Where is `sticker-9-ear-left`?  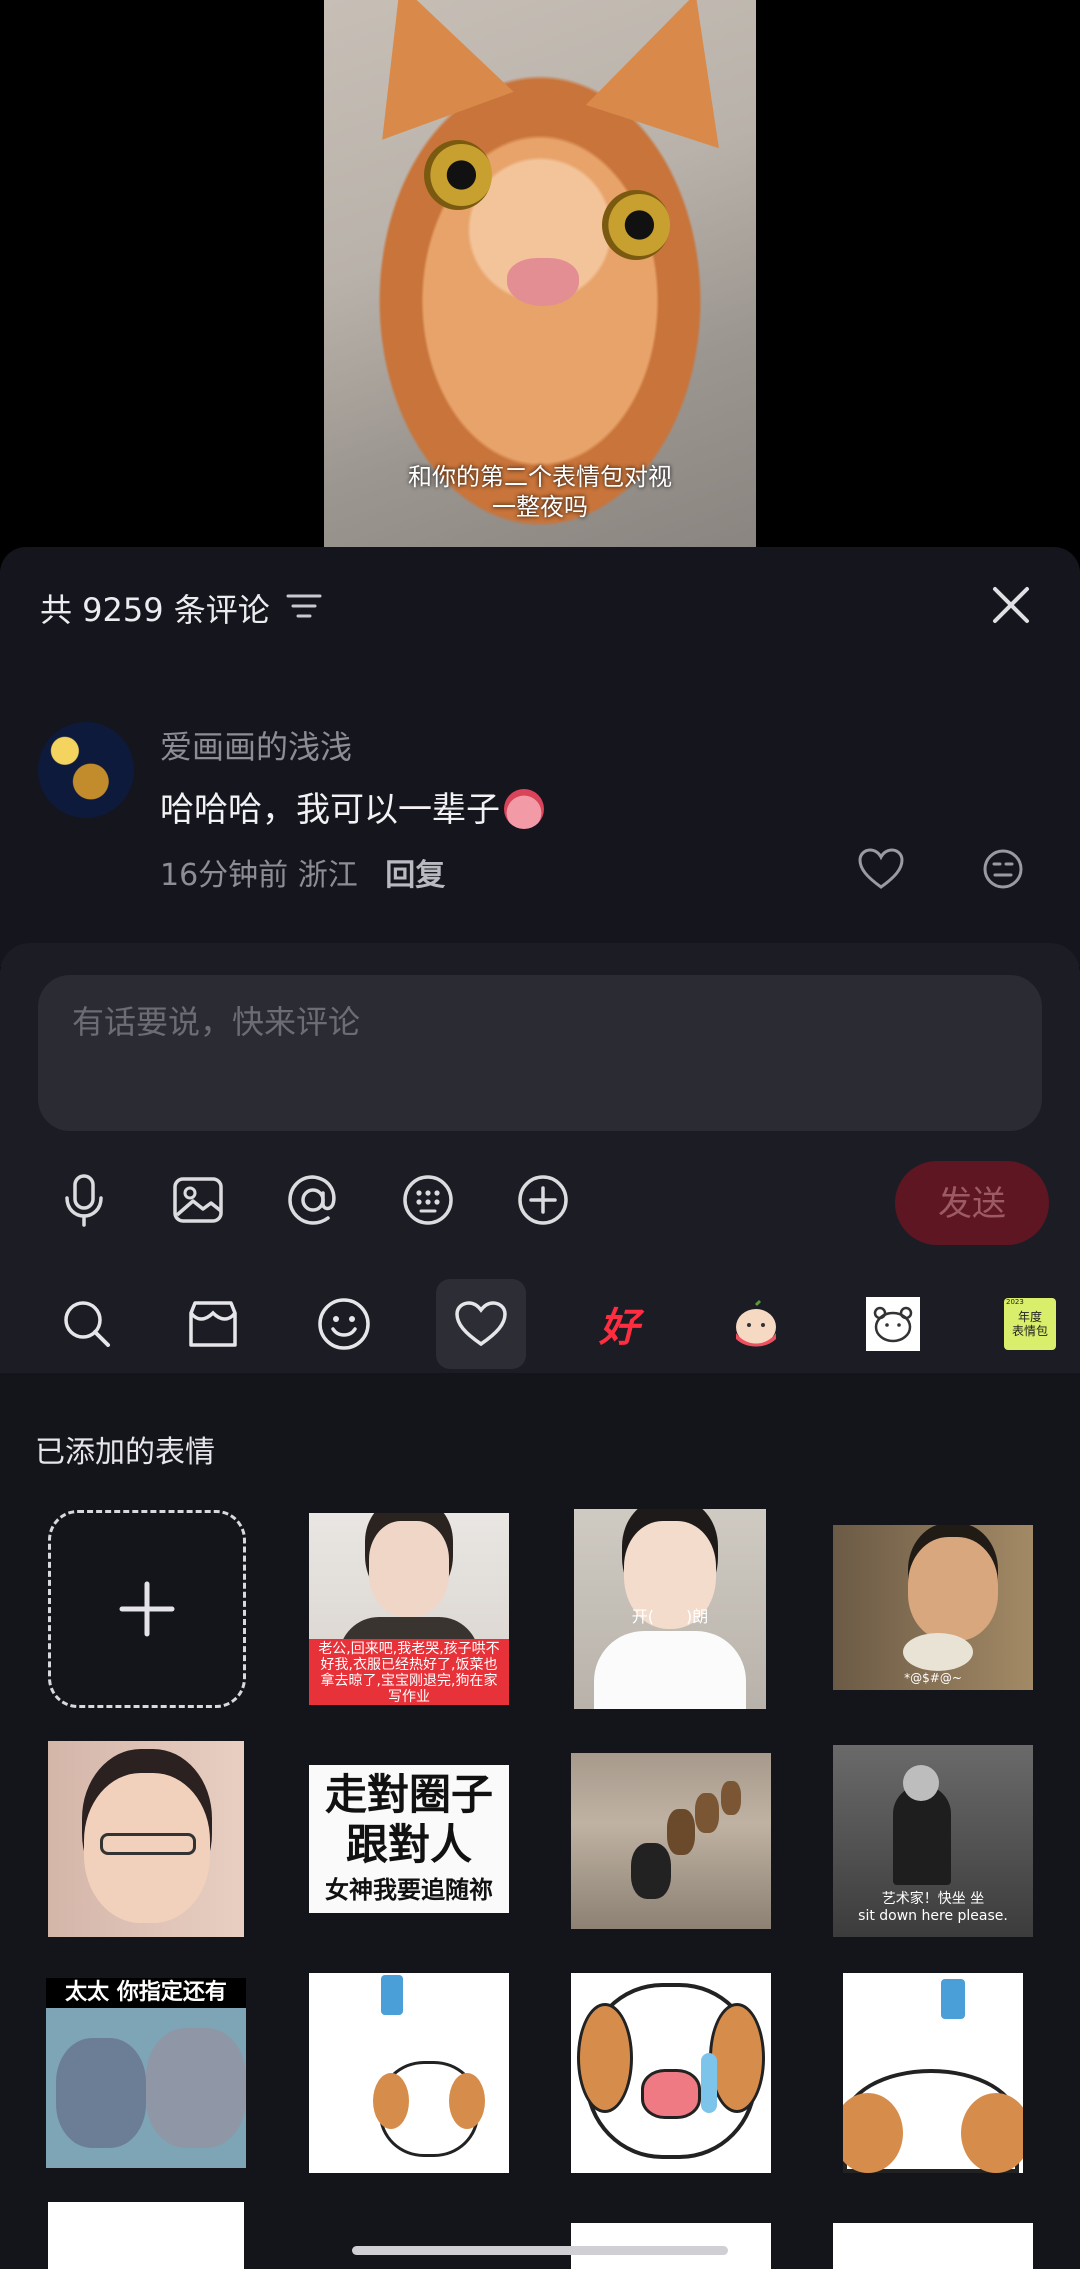 sticker-9-ear-left is located at coordinates (391, 2101).